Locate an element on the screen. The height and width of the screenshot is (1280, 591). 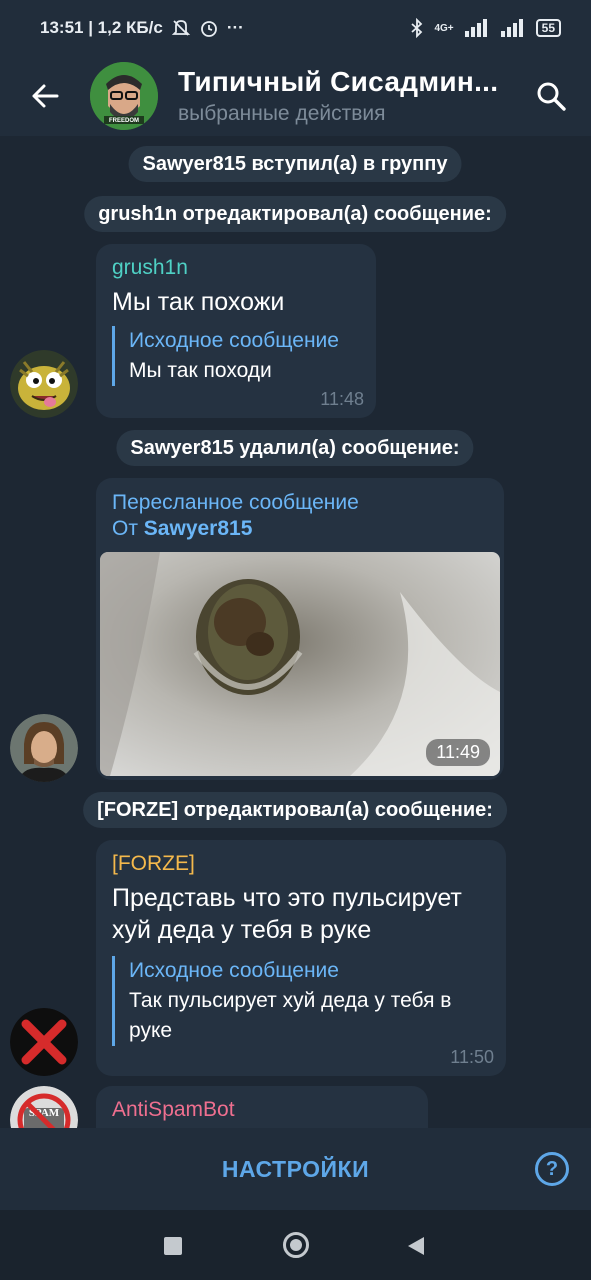
forwarded-from-prefix: От is located at coordinates (125, 528).